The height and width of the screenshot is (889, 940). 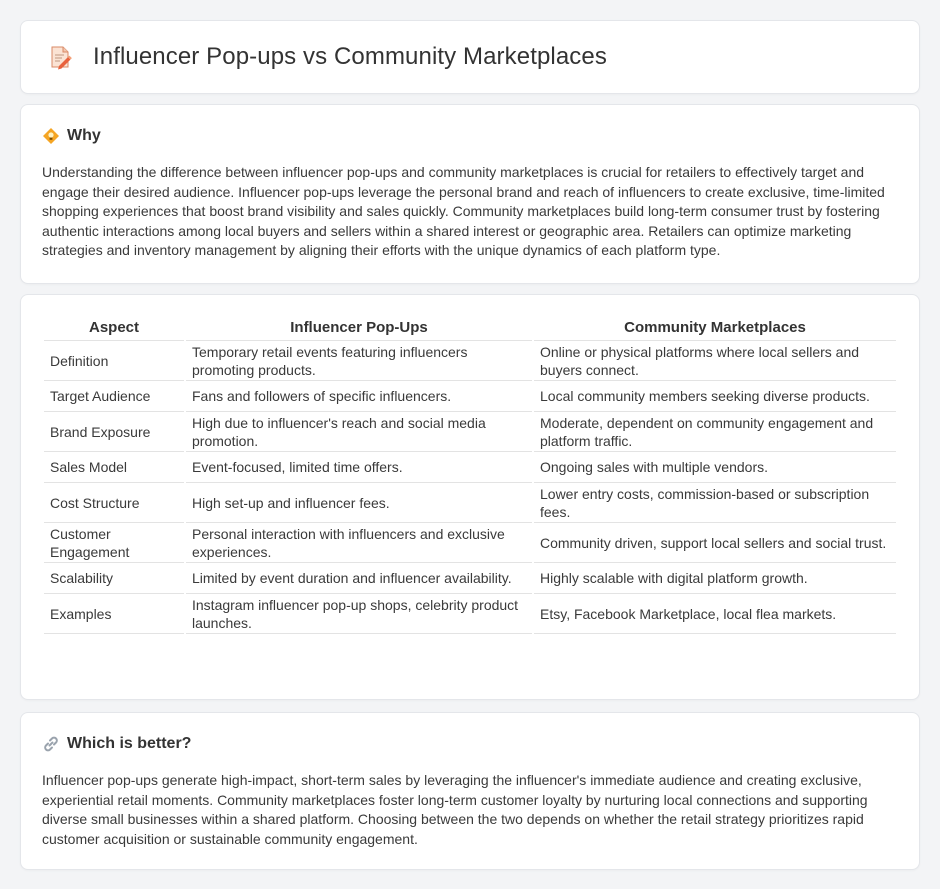 I want to click on edit-note-icon, so click(x=60, y=57).